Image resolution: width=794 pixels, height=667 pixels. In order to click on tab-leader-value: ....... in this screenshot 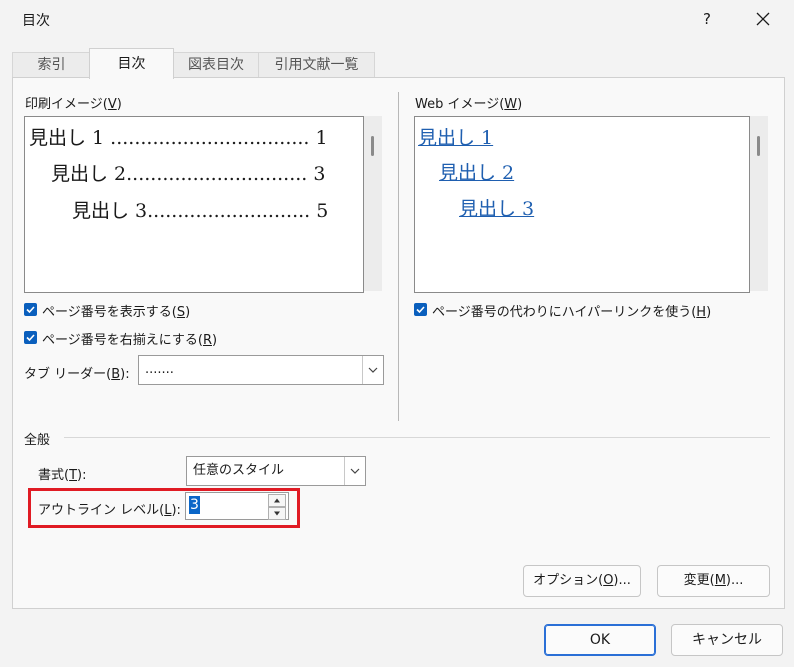, I will do `click(159, 369)`.